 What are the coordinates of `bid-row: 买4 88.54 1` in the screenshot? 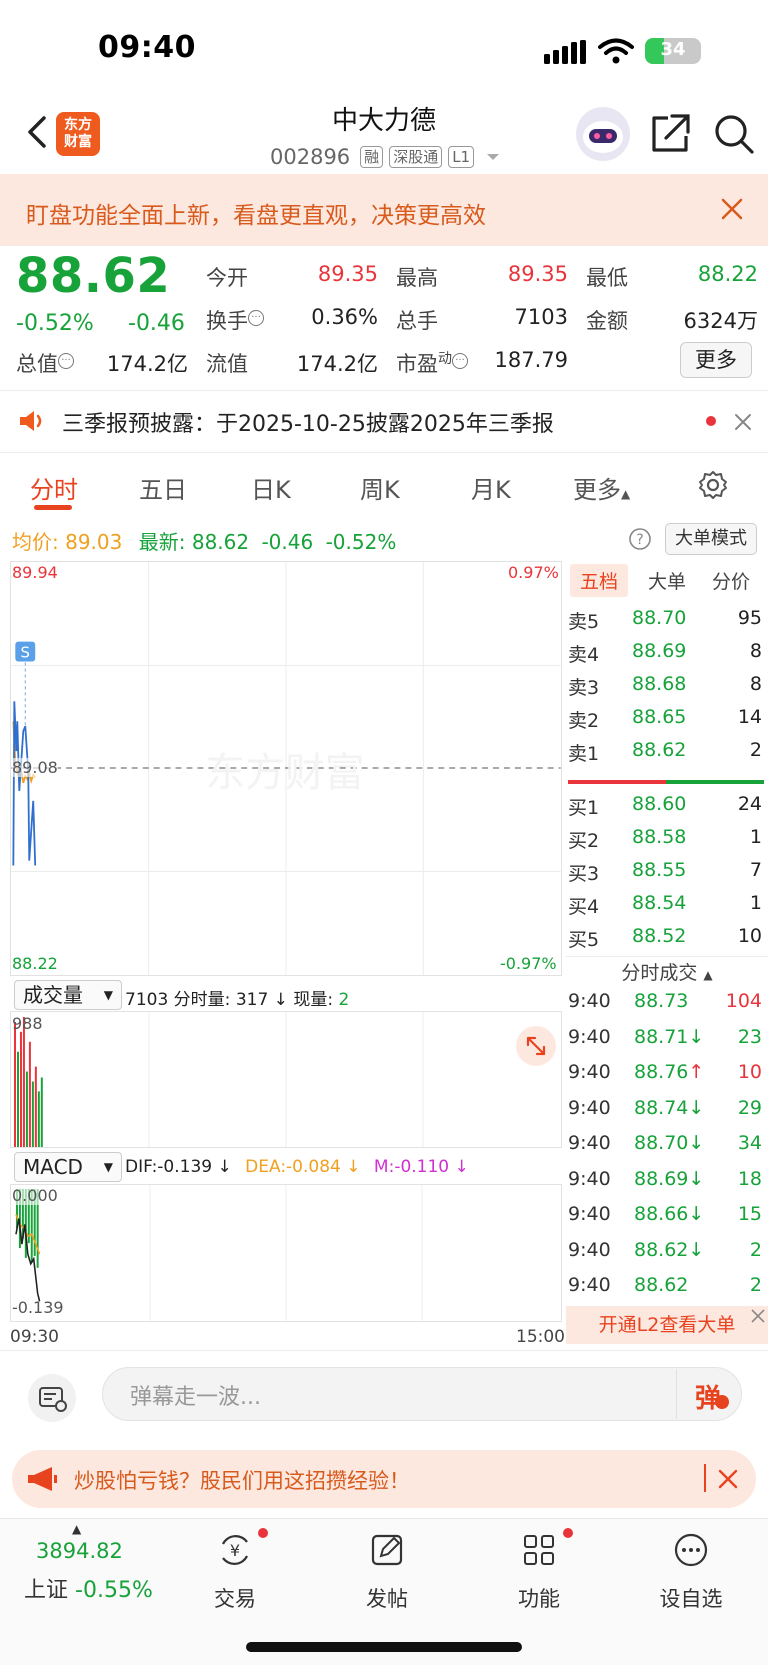 It's located at (666, 904).